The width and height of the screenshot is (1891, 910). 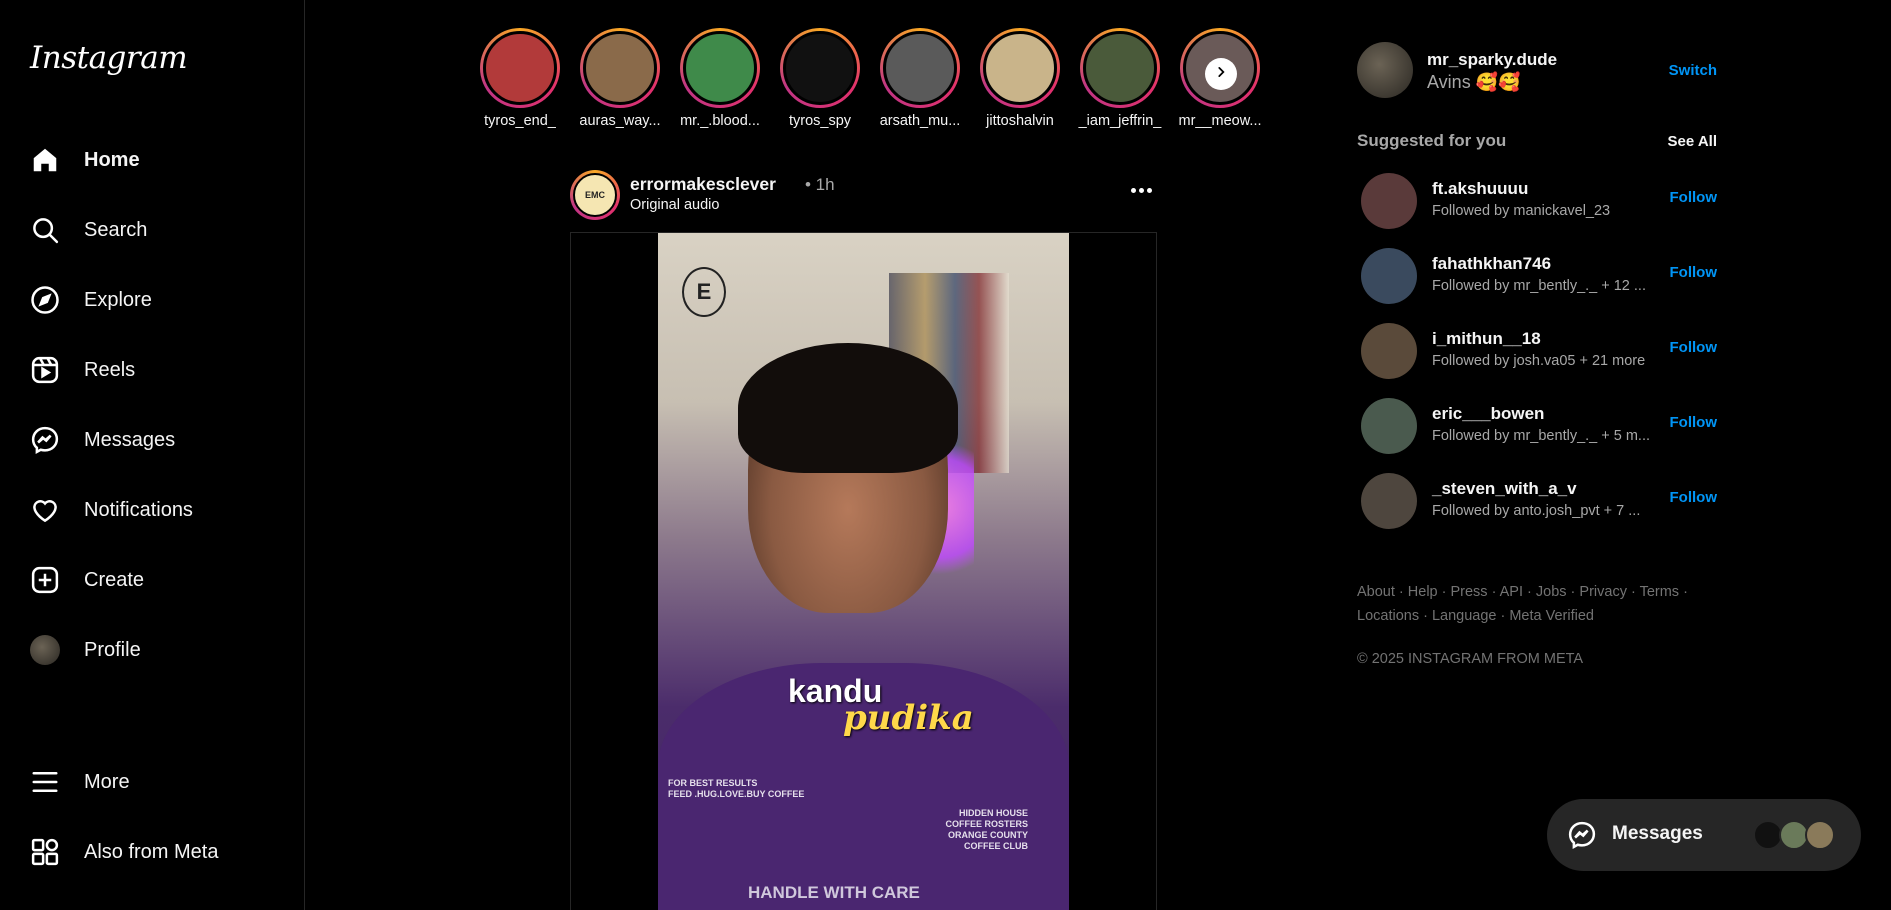 I want to click on compass-icon, so click(x=45, y=300).